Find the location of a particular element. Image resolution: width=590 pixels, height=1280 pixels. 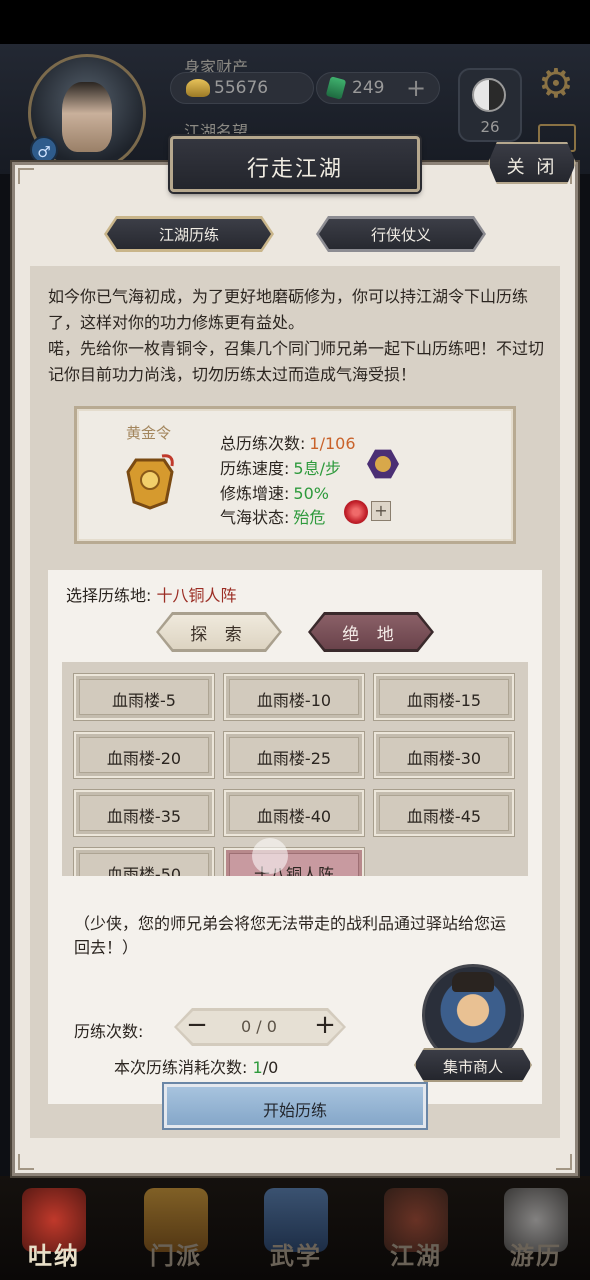

close-button: 关 闭 is located at coordinates (532, 163).